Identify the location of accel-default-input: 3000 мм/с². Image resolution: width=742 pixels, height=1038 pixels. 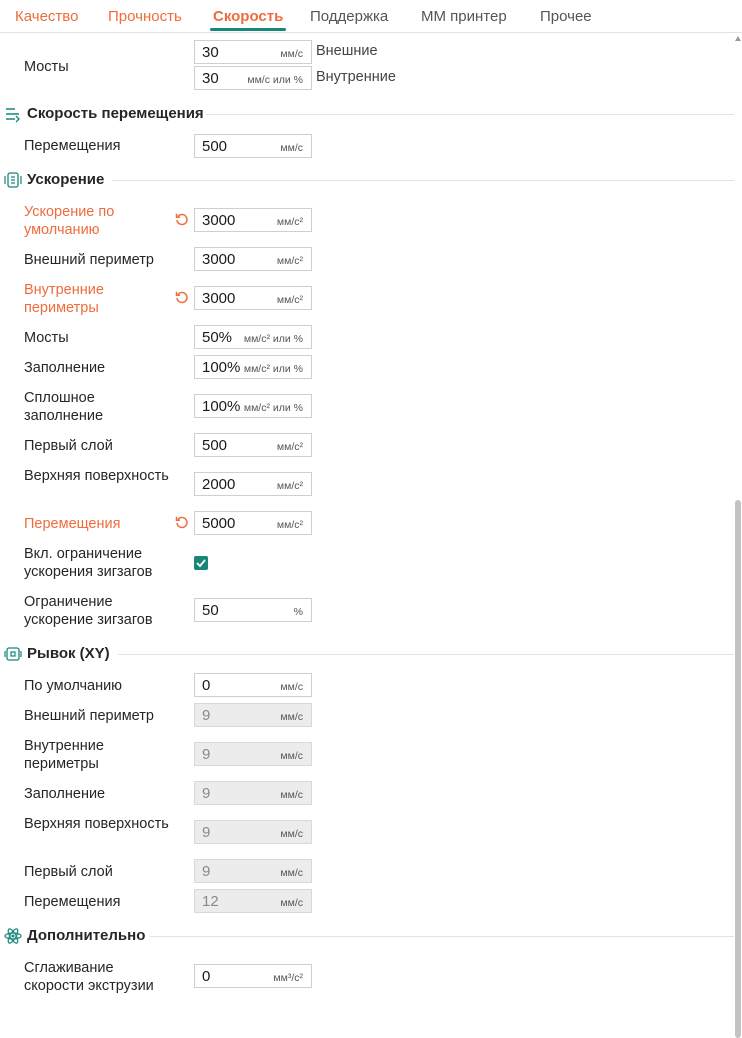
(253, 220).